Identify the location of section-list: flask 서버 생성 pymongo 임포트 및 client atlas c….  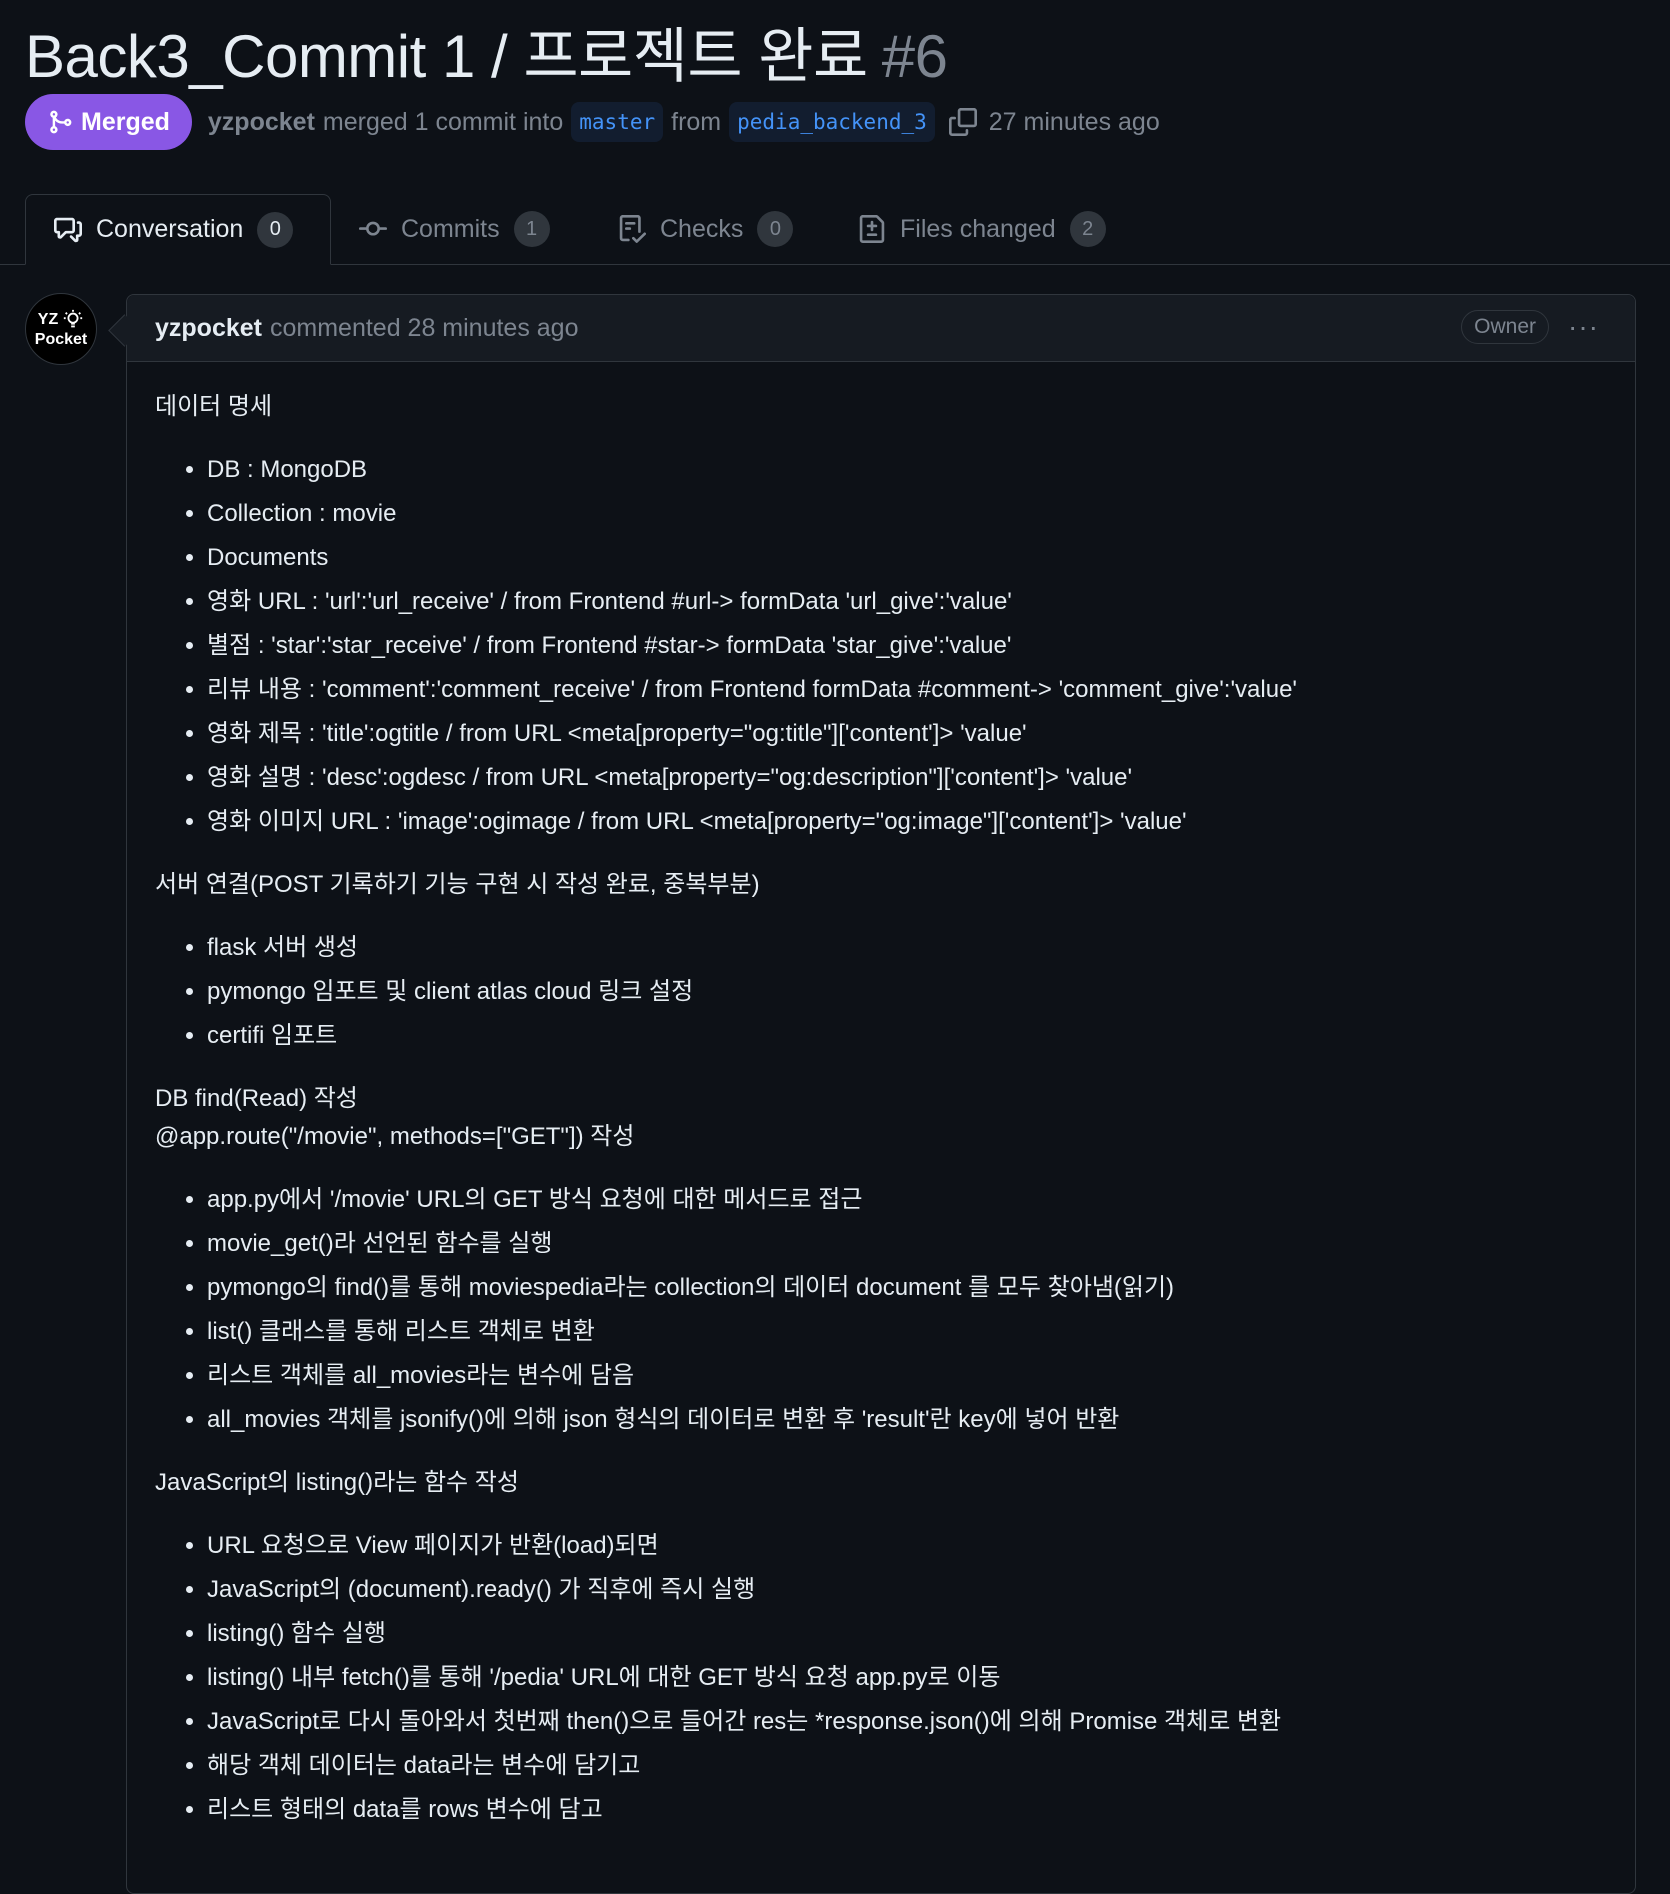
(881, 992).